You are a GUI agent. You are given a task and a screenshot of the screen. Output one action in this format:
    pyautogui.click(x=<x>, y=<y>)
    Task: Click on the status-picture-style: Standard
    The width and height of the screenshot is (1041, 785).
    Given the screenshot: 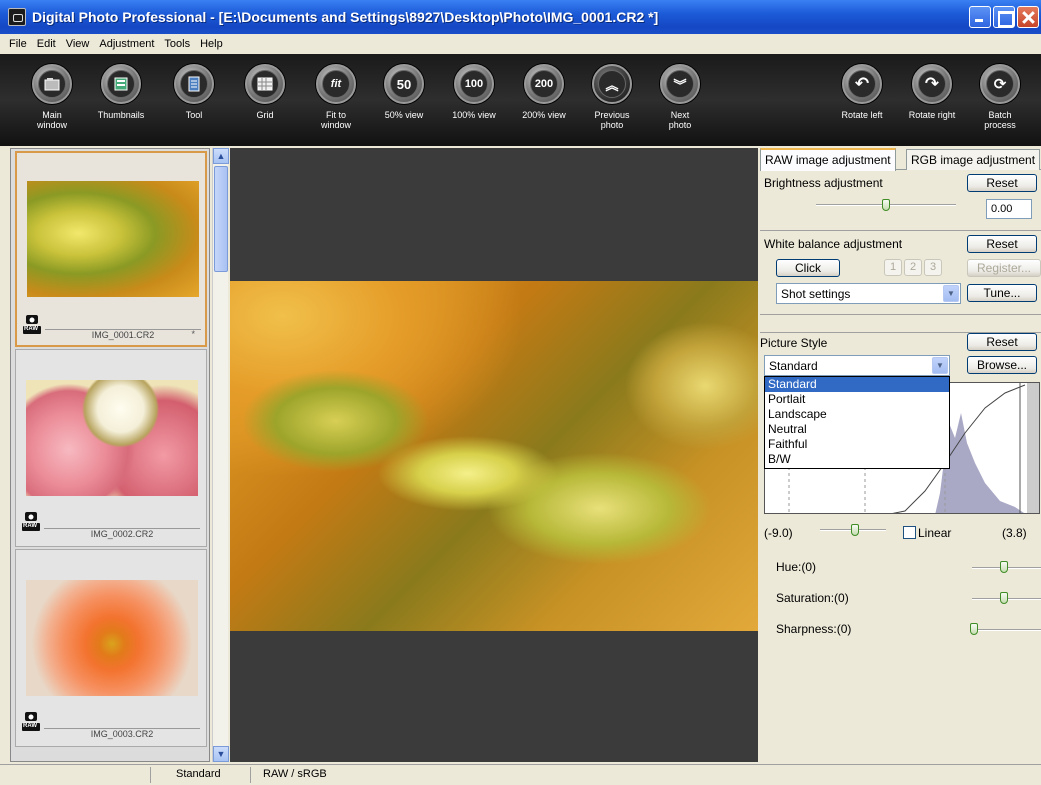 What is the action you would take?
    pyautogui.click(x=198, y=774)
    